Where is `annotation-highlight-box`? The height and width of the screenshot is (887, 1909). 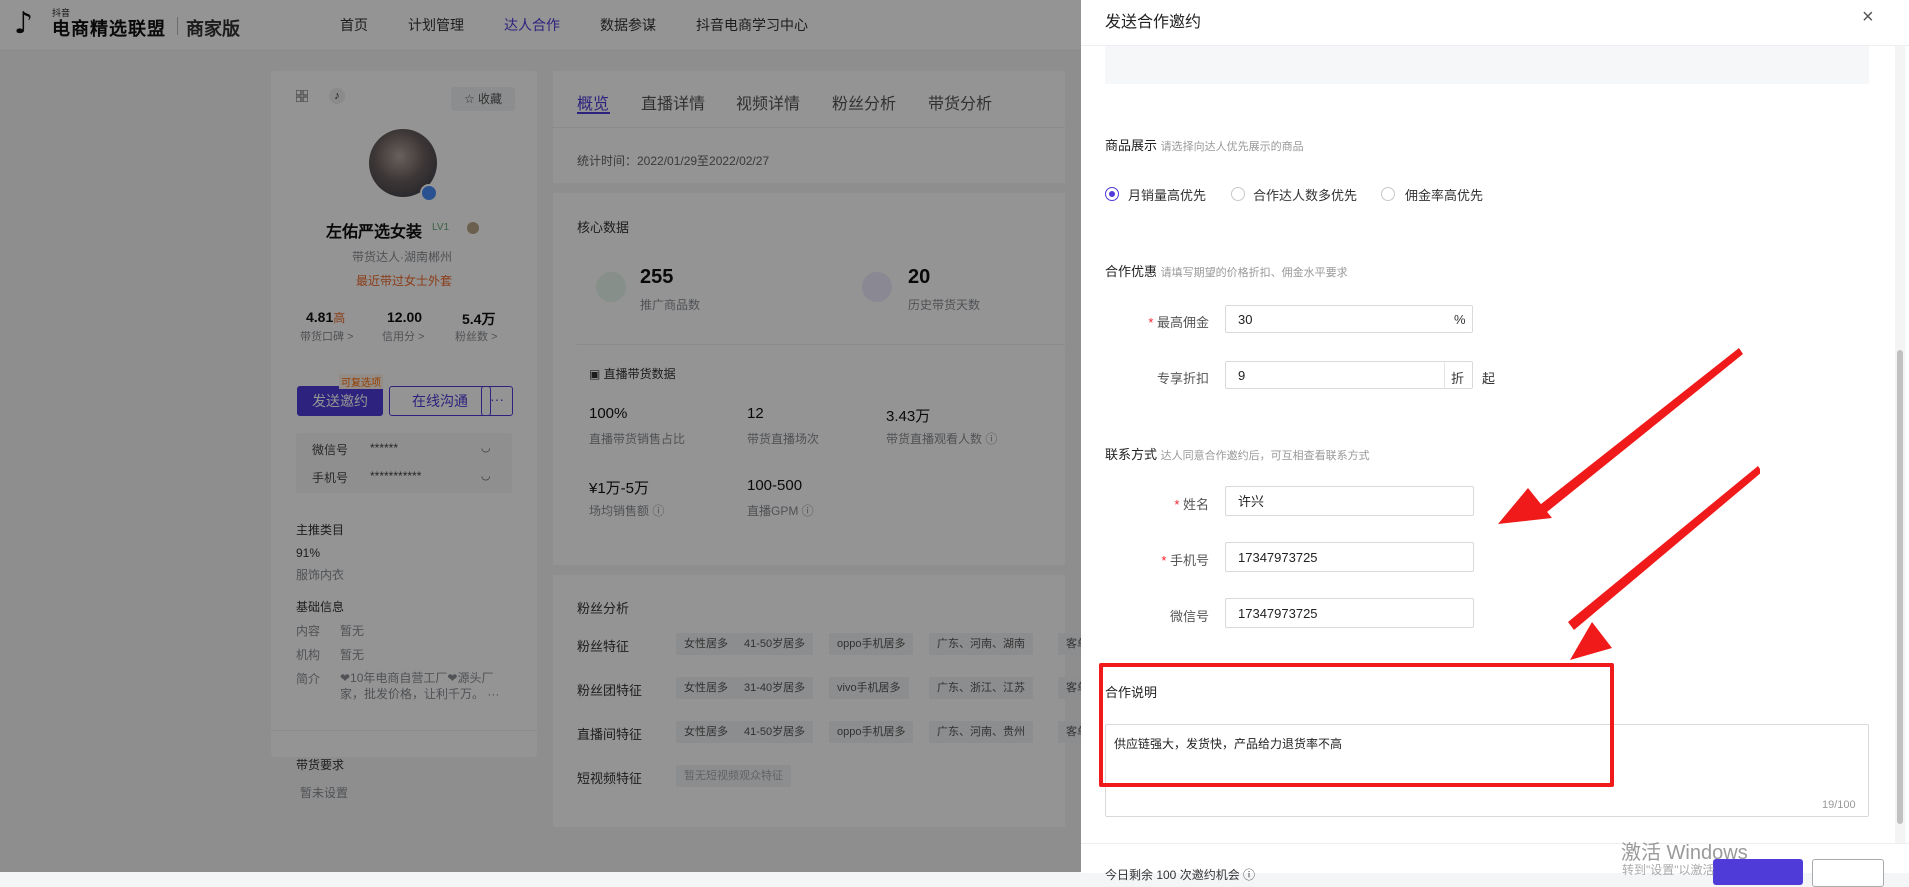 annotation-highlight-box is located at coordinates (1356, 725).